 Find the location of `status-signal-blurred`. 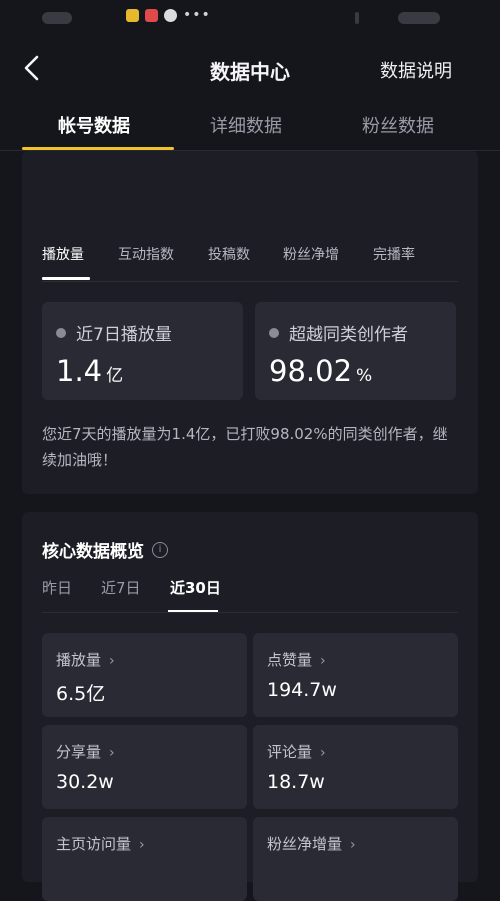

status-signal-blurred is located at coordinates (357, 18).